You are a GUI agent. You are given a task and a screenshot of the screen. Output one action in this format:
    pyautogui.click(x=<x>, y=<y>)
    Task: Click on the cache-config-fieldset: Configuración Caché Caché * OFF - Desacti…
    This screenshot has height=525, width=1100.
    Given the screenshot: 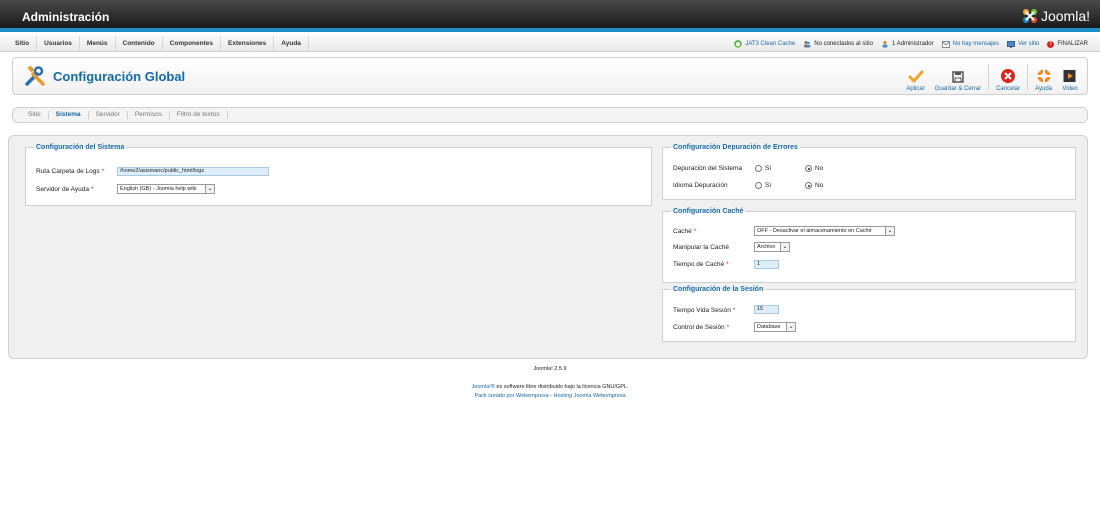 What is the action you would take?
    pyautogui.click(x=869, y=245)
    